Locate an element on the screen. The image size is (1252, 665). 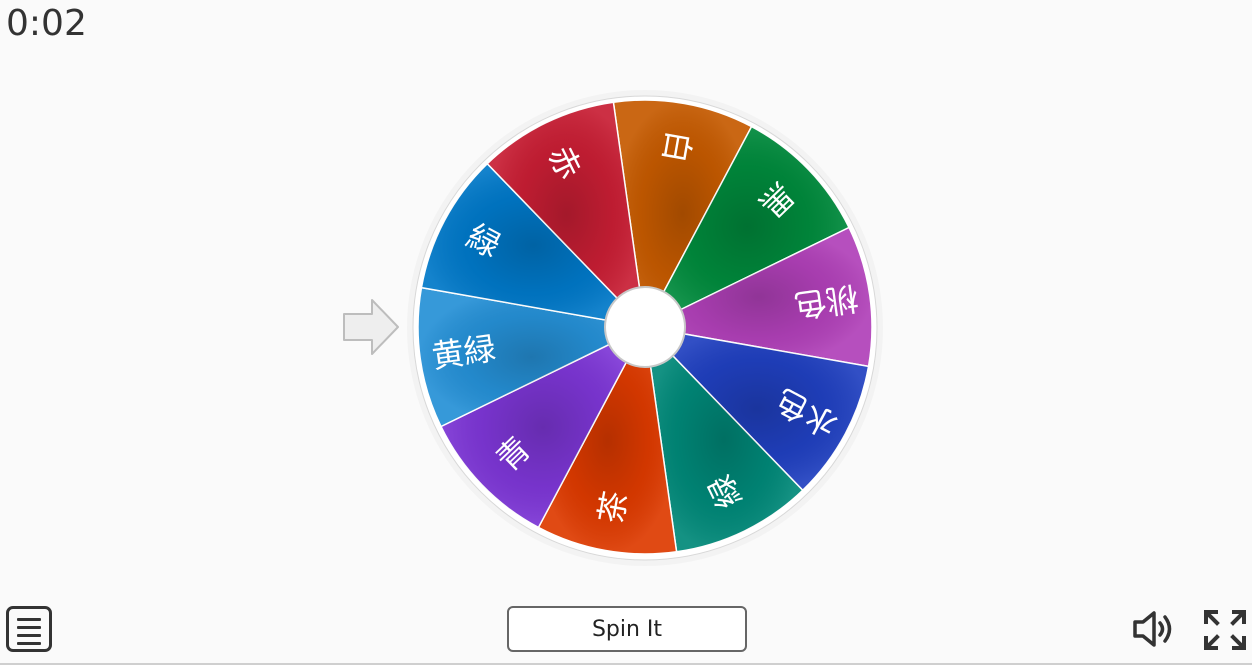
timer: 0:02 is located at coordinates (46, 23).